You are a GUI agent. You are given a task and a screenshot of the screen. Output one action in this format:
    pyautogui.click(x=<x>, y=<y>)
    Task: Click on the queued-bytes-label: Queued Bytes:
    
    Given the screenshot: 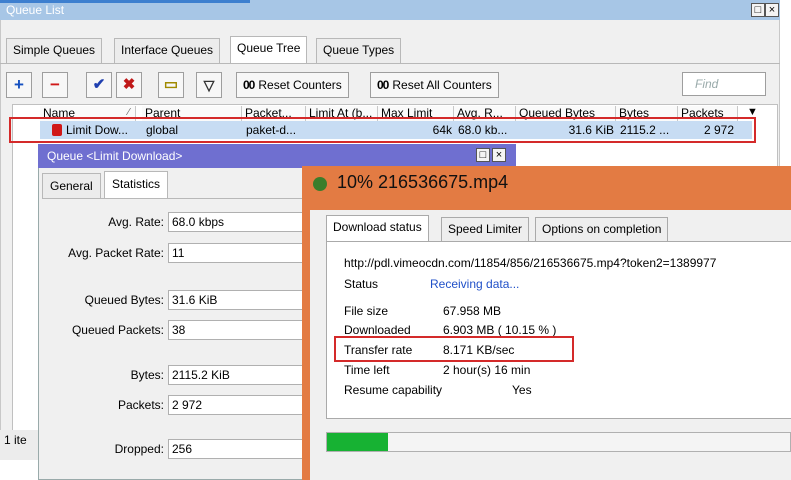 What is the action you would take?
    pyautogui.click(x=124, y=300)
    